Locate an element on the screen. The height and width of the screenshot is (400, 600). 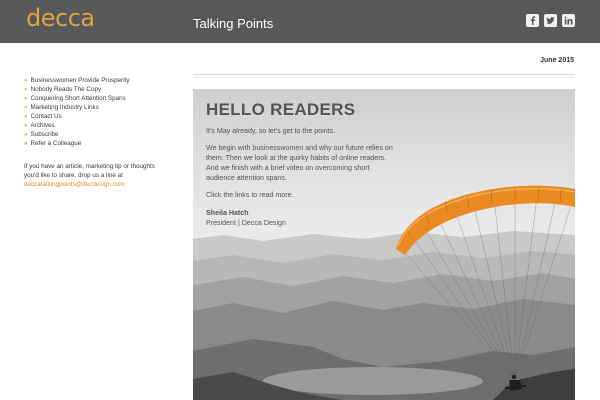
nav-item-subscribe: » Subscribe is located at coordinates (77, 134).